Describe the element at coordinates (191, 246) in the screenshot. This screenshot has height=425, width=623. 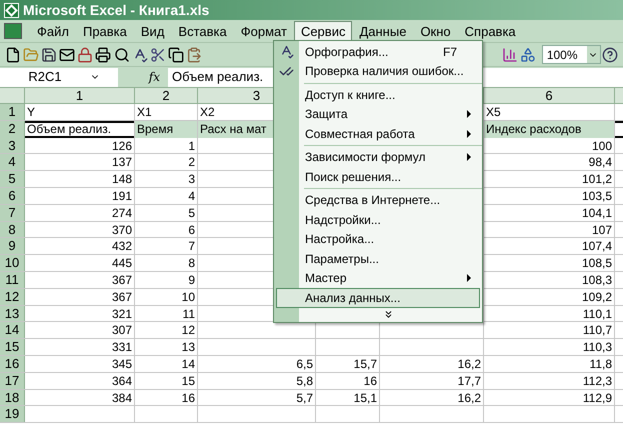
I see `table-cell: 7` at that location.